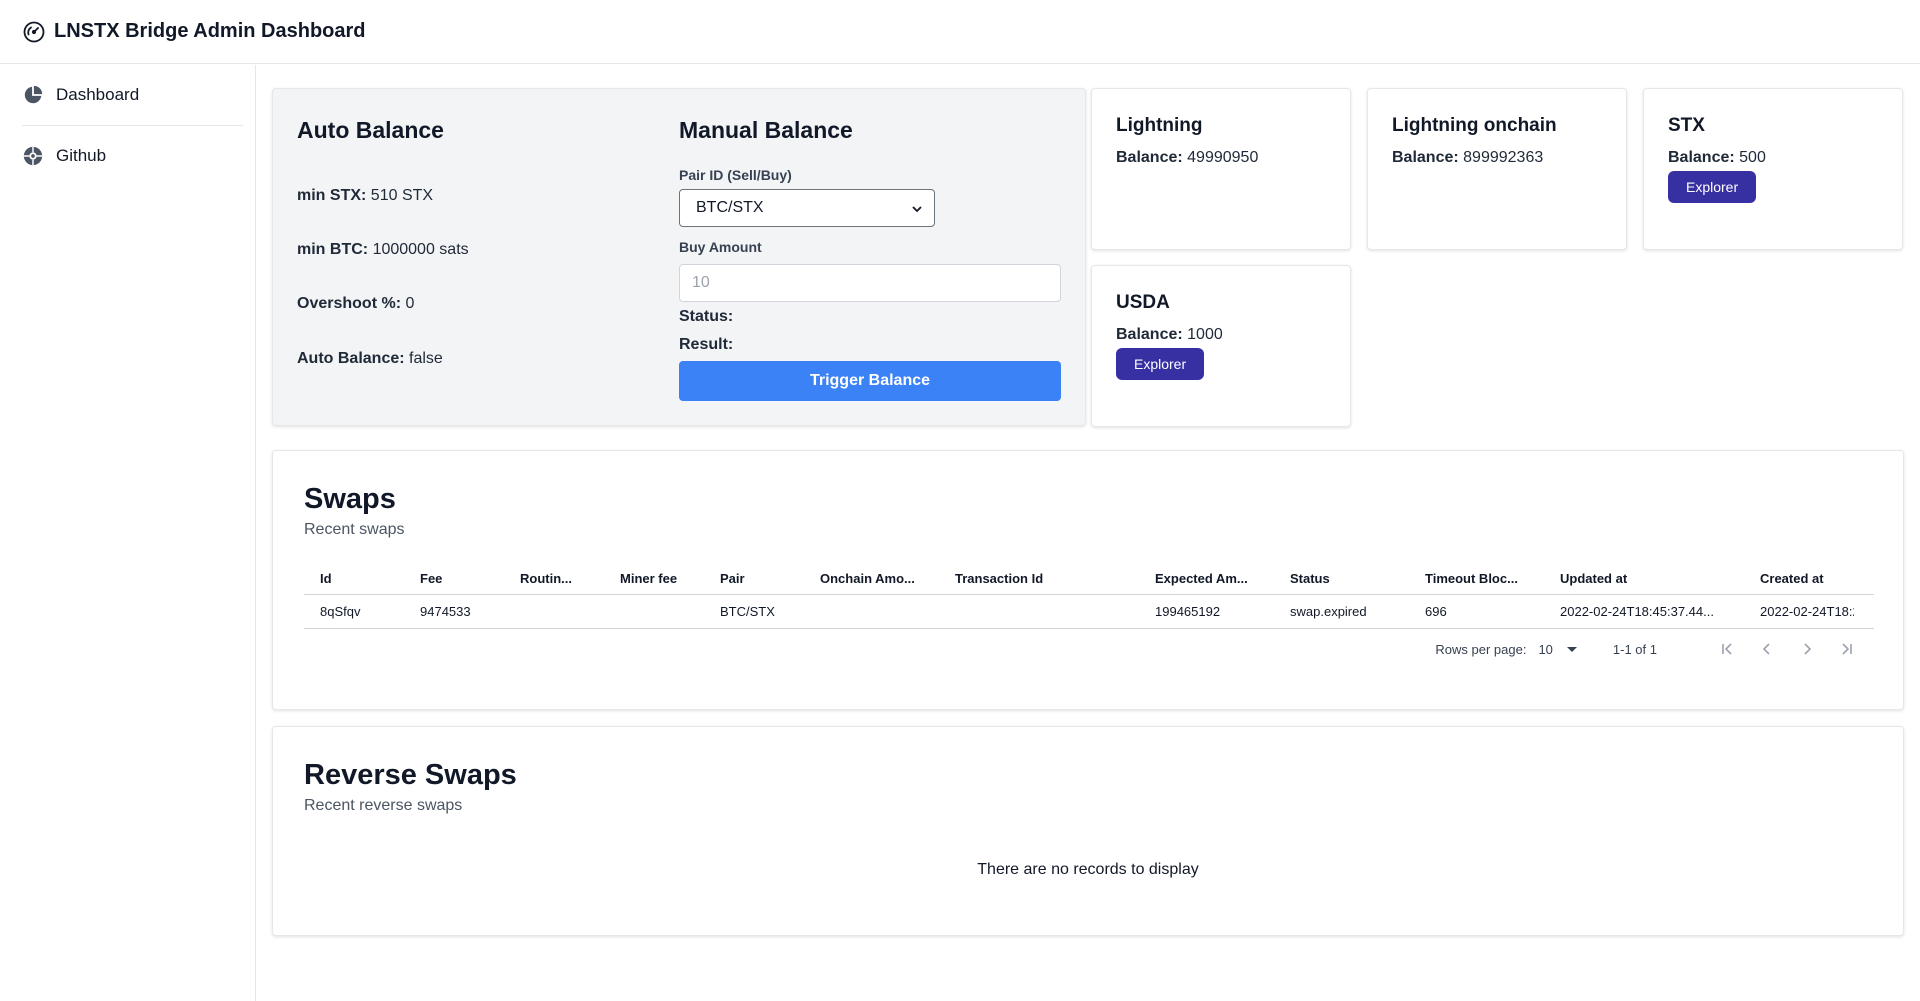  I want to click on card-title: USDA, so click(1143, 302).